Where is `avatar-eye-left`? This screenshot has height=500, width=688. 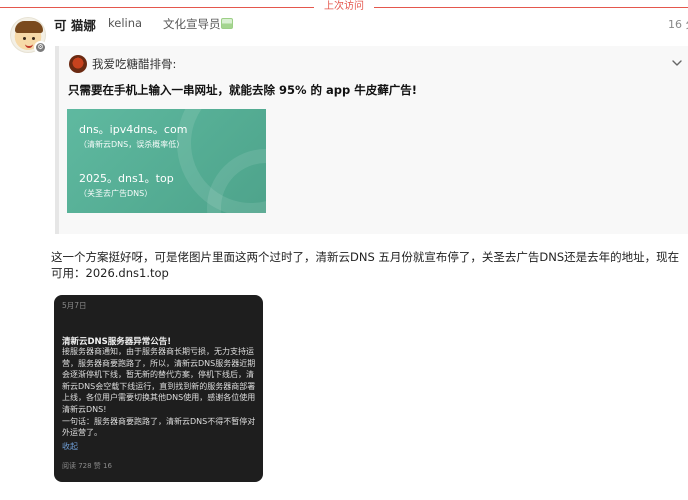 avatar-eye-left is located at coordinates (24, 38).